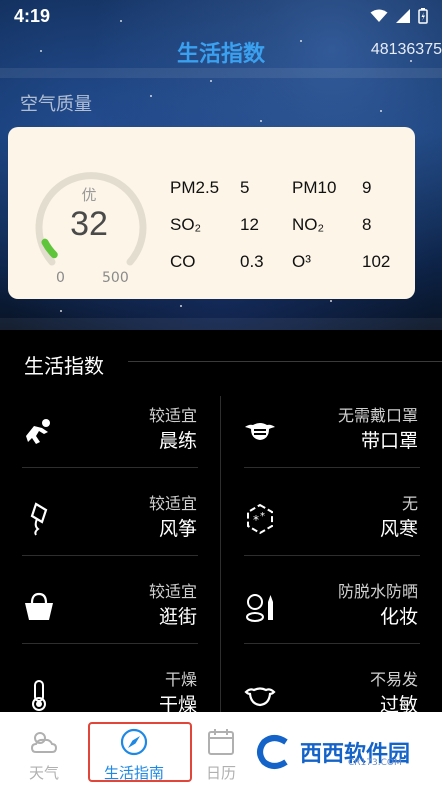  I want to click on pollutant-value-co: 0.3, so click(252, 261).